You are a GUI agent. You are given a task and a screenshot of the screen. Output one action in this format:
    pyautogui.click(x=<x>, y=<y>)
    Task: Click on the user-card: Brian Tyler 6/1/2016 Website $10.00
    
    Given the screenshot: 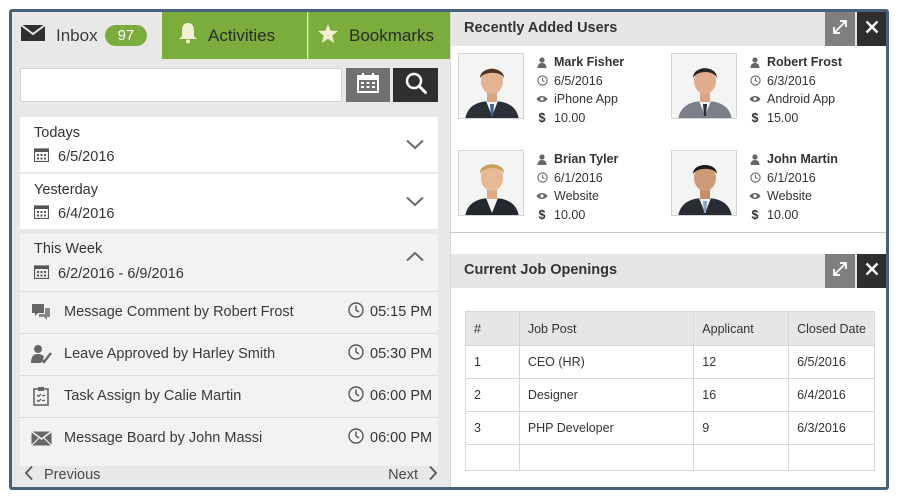 What is the action you would take?
    pyautogui.click(x=563, y=186)
    